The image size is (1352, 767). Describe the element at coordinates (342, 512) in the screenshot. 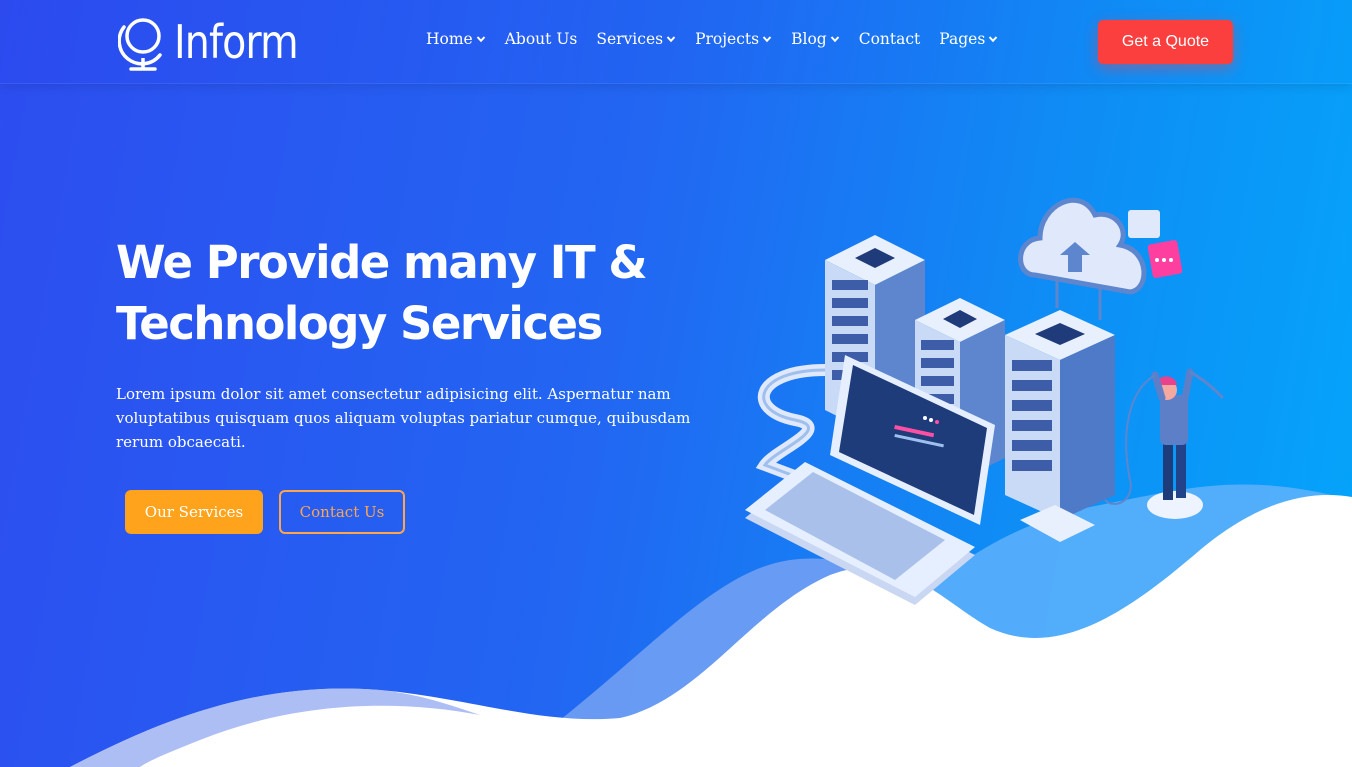

I see `contact-us-button: Contact Us` at that location.